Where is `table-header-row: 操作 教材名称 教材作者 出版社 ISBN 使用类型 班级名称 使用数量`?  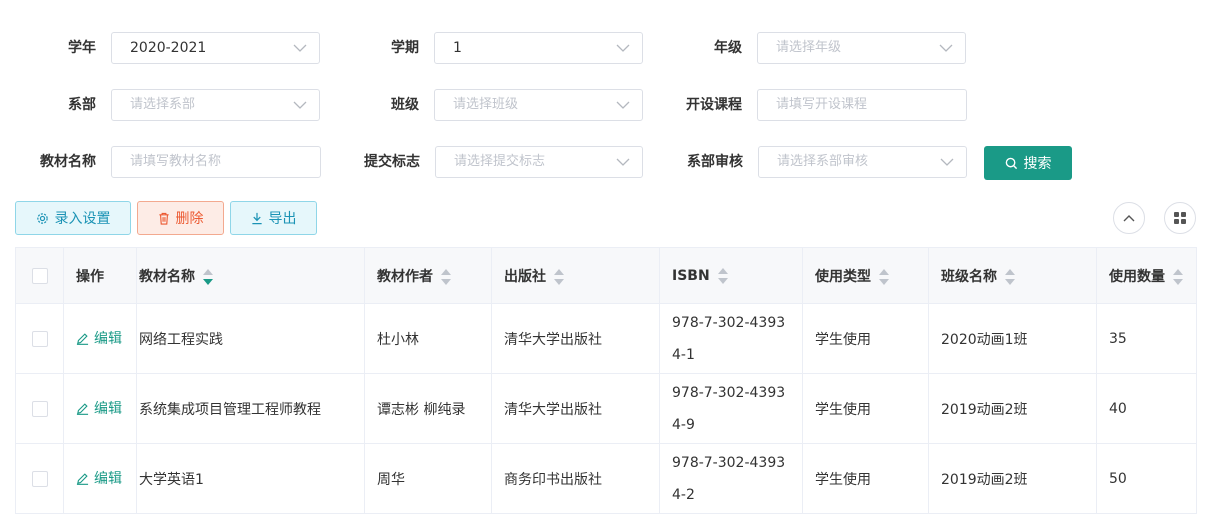
table-header-row: 操作 教材名称 教材作者 出版社 ISBN 使用类型 班级名称 使用数量 is located at coordinates (606, 275).